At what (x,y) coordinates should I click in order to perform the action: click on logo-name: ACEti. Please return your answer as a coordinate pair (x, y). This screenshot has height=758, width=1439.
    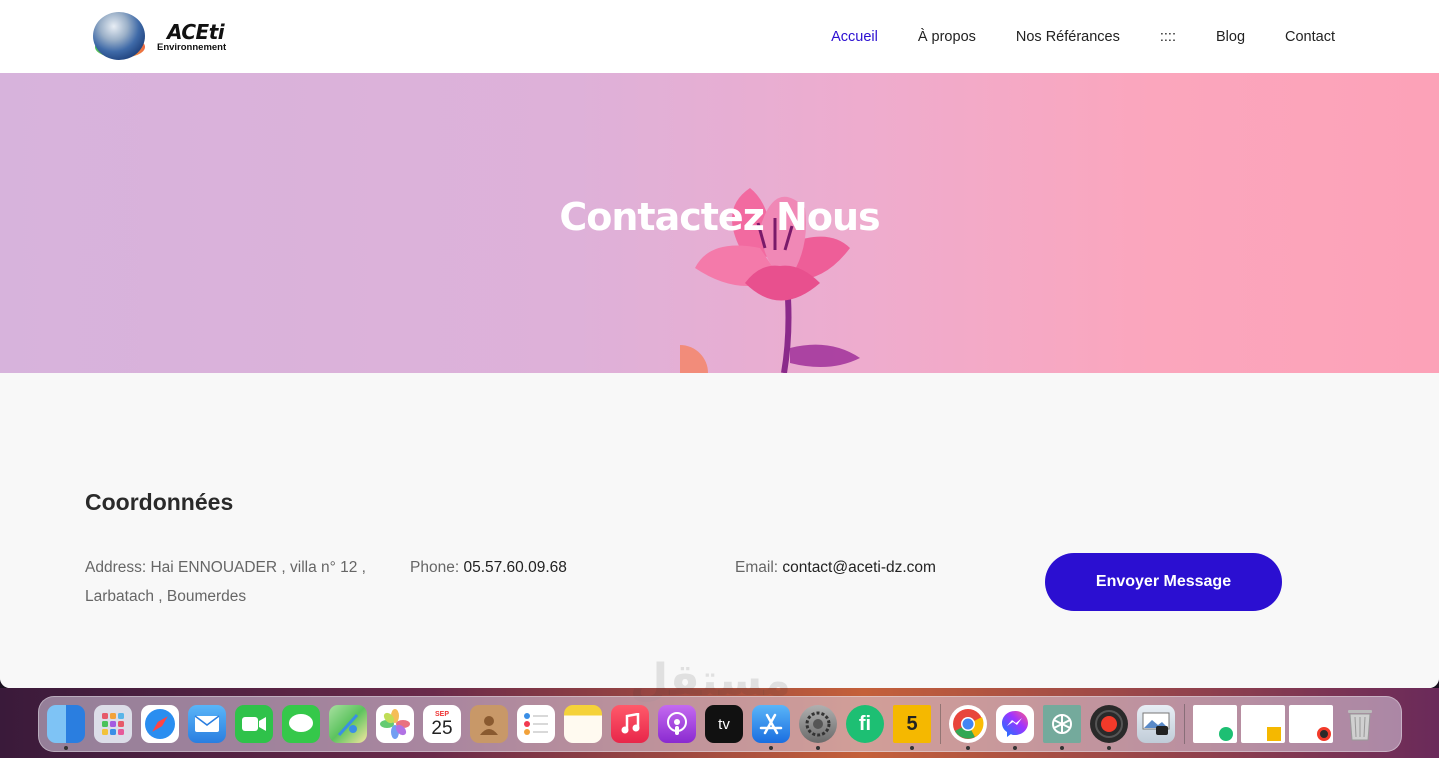
    Looking at the image, I should click on (196, 32).